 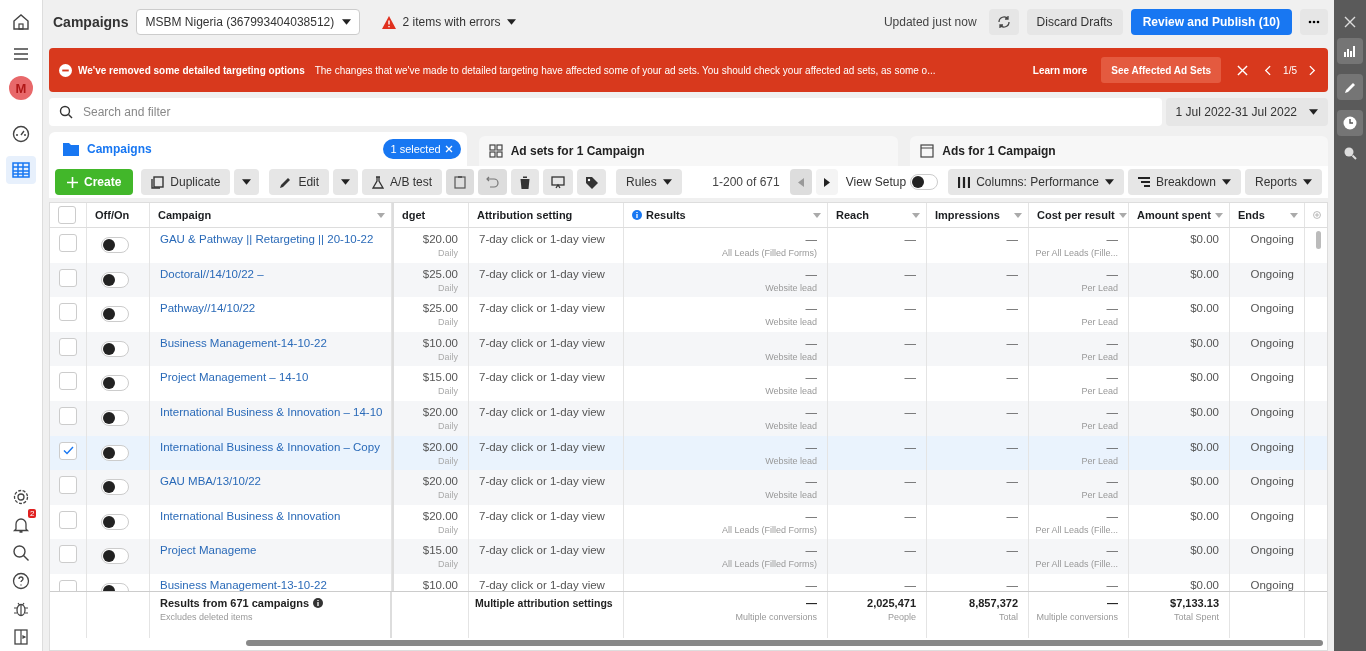 I want to click on selected-count-chip: 1 selected, so click(x=421, y=149).